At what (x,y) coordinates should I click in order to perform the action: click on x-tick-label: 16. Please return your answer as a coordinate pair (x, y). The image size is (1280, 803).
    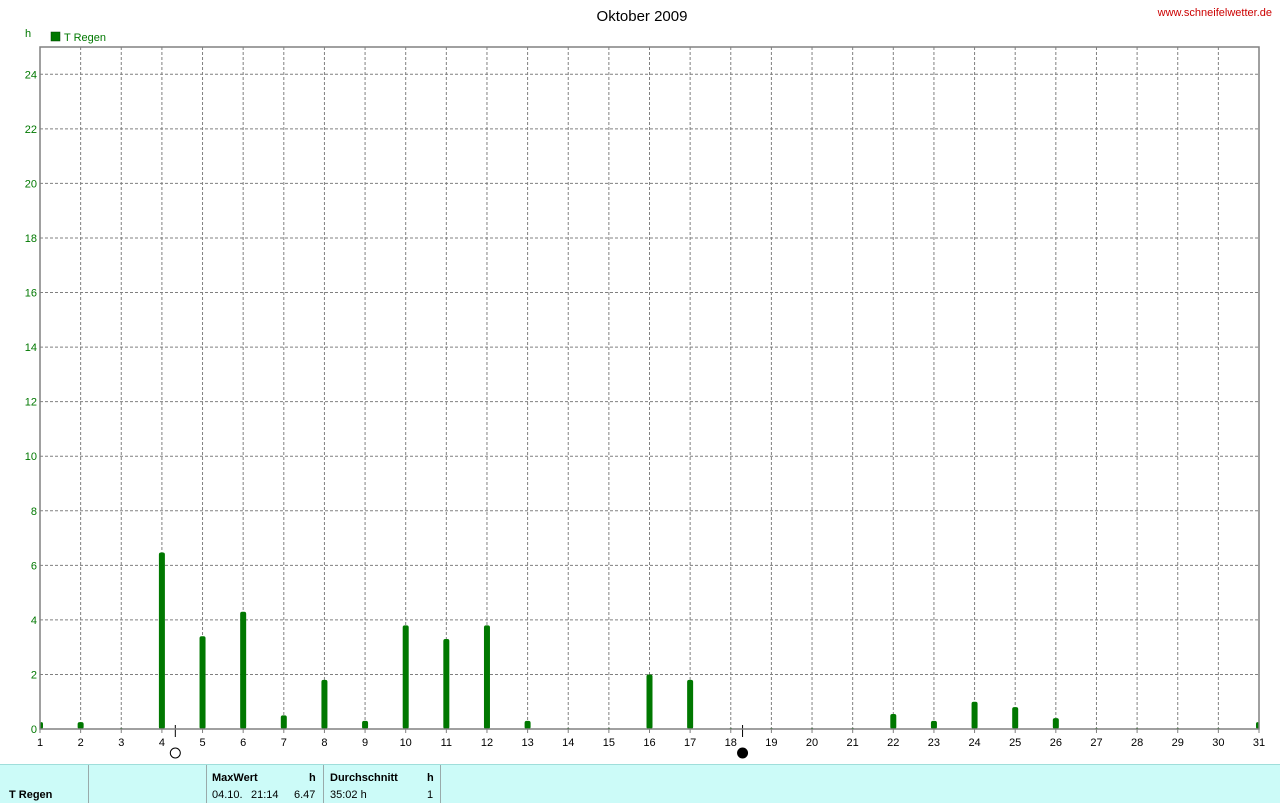
    Looking at the image, I should click on (649, 743).